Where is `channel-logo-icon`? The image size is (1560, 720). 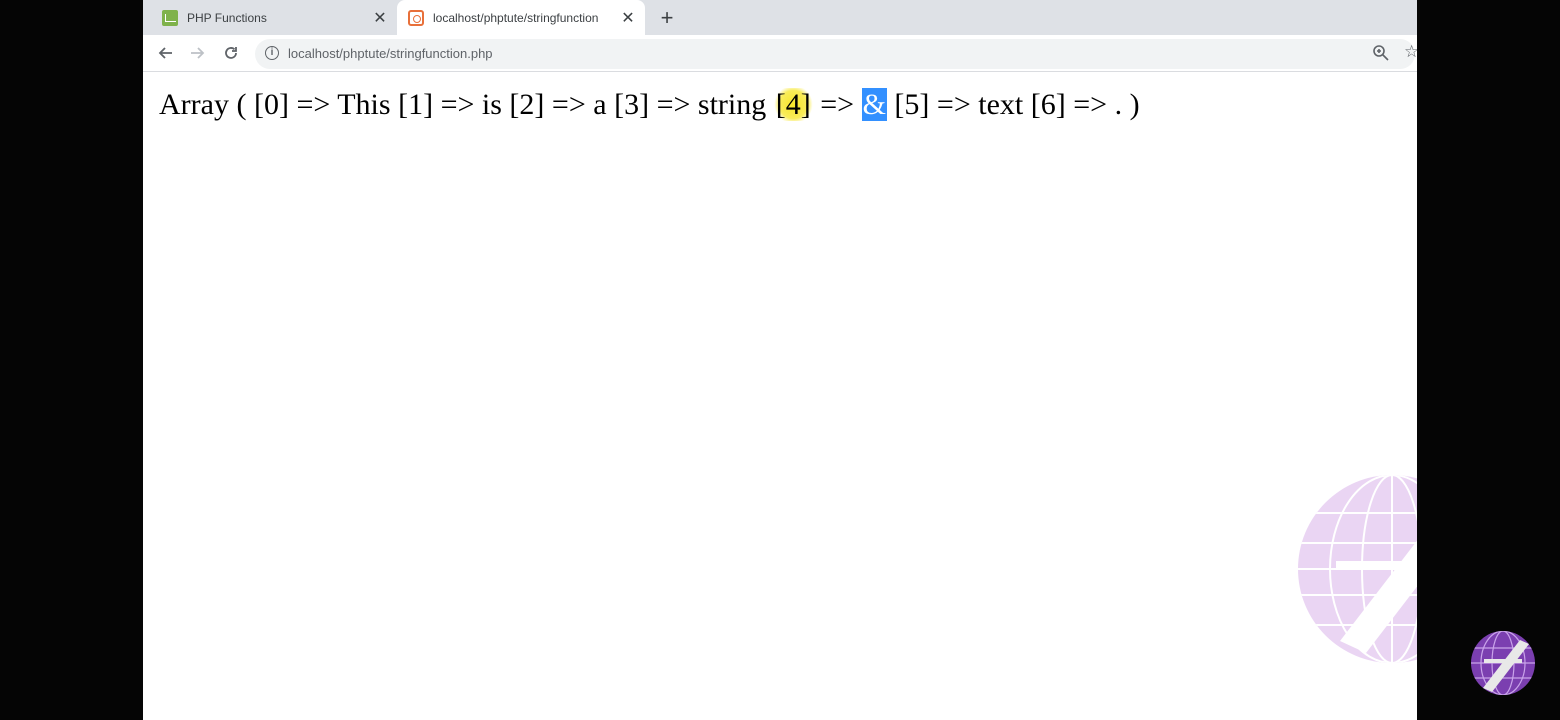 channel-logo-icon is located at coordinates (1503, 663).